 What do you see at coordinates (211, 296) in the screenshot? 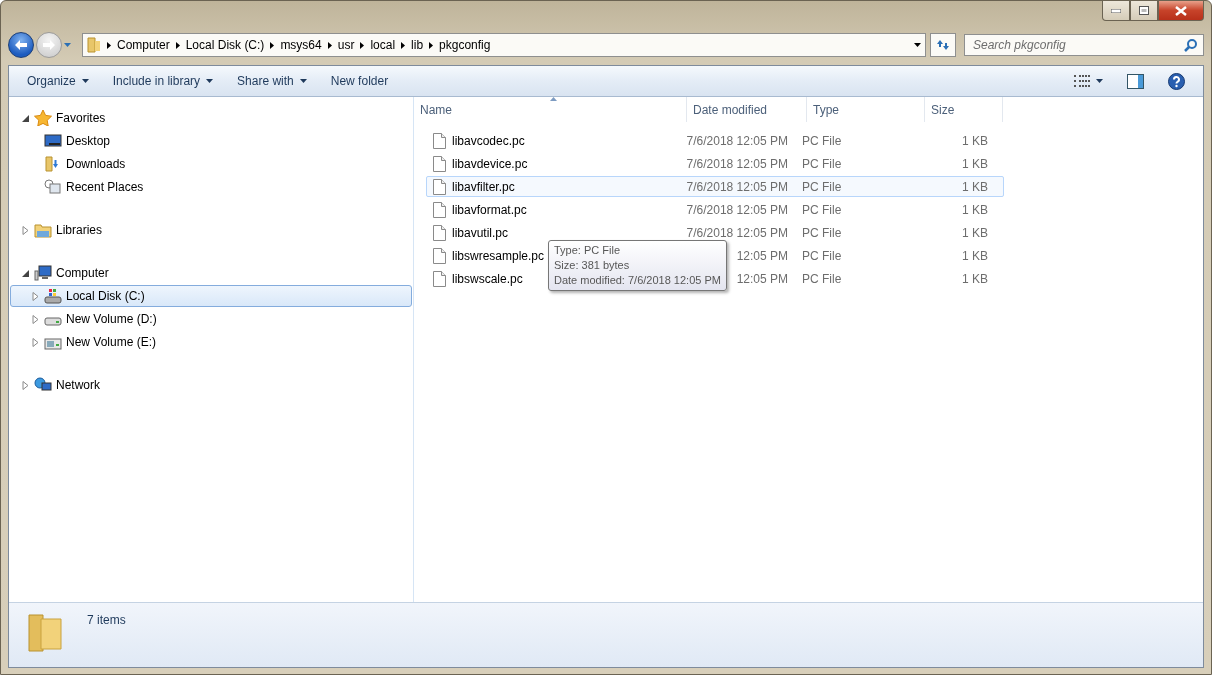
I see `navigation-item: Local Disk (C:)` at bounding box center [211, 296].